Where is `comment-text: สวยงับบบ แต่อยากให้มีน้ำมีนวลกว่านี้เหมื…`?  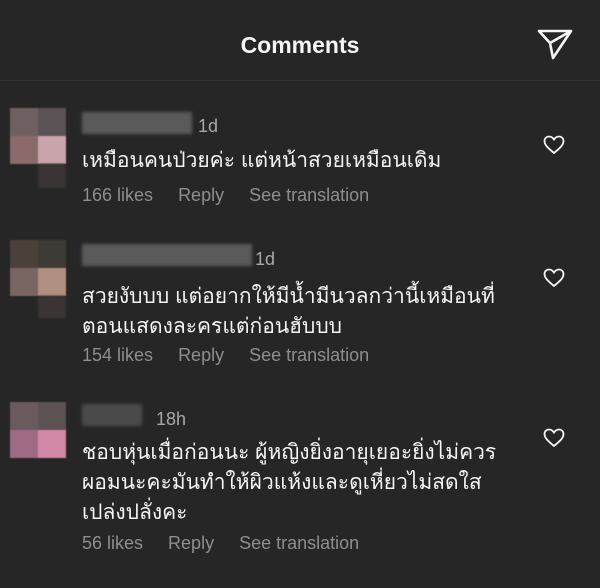 comment-text: สวยงับบบ แต่อยากให้มีน้ำมีนวลกว่านี้เหมื… is located at coordinates (288, 312).